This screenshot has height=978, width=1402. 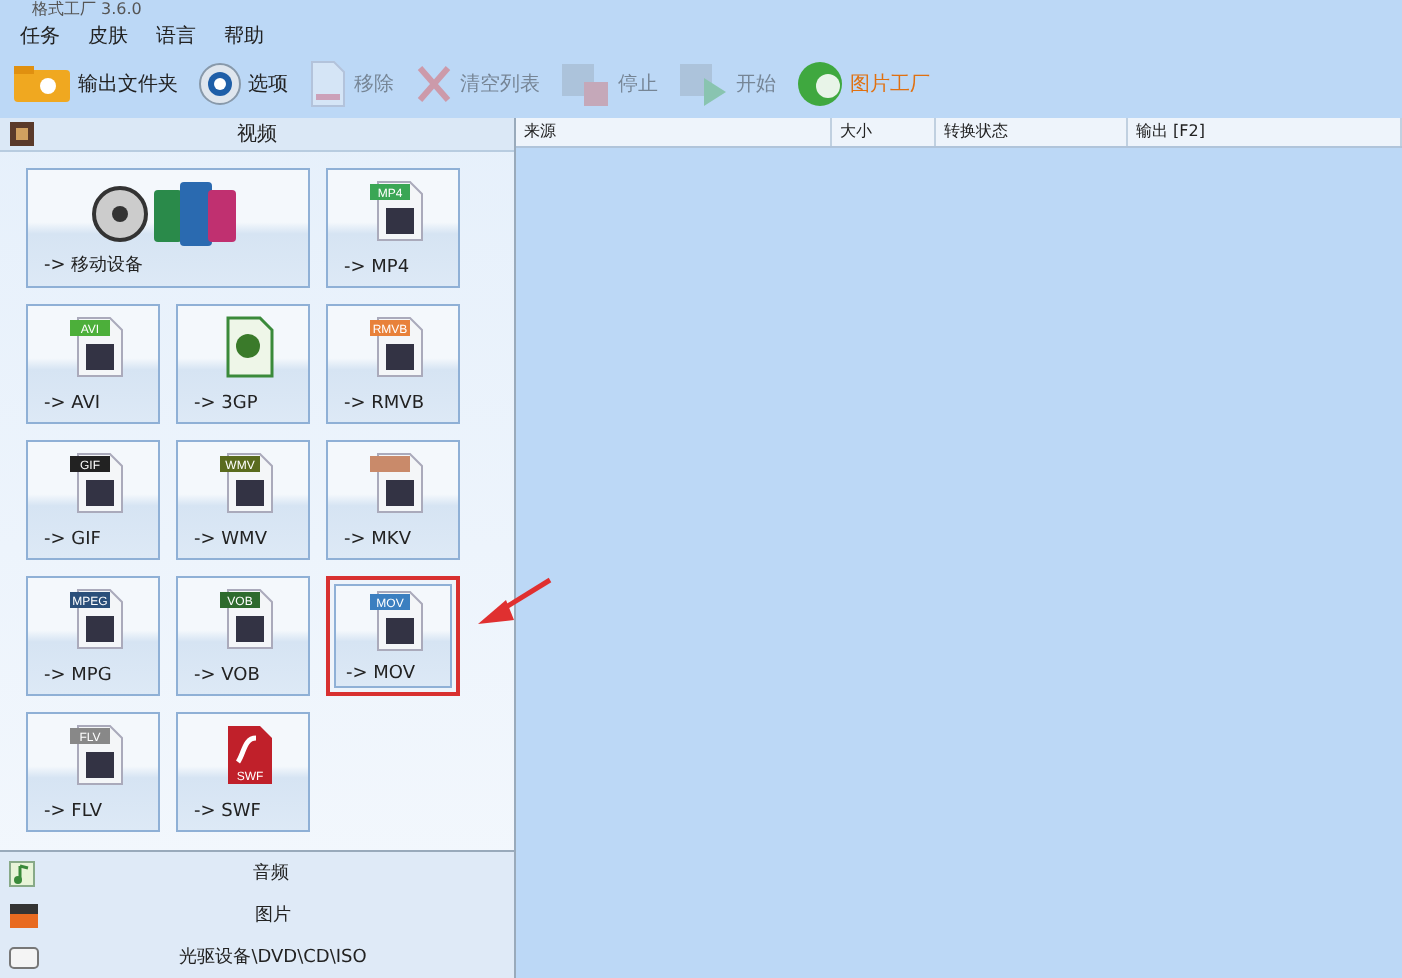 What do you see at coordinates (820, 84) in the screenshot?
I see `globe-icon` at bounding box center [820, 84].